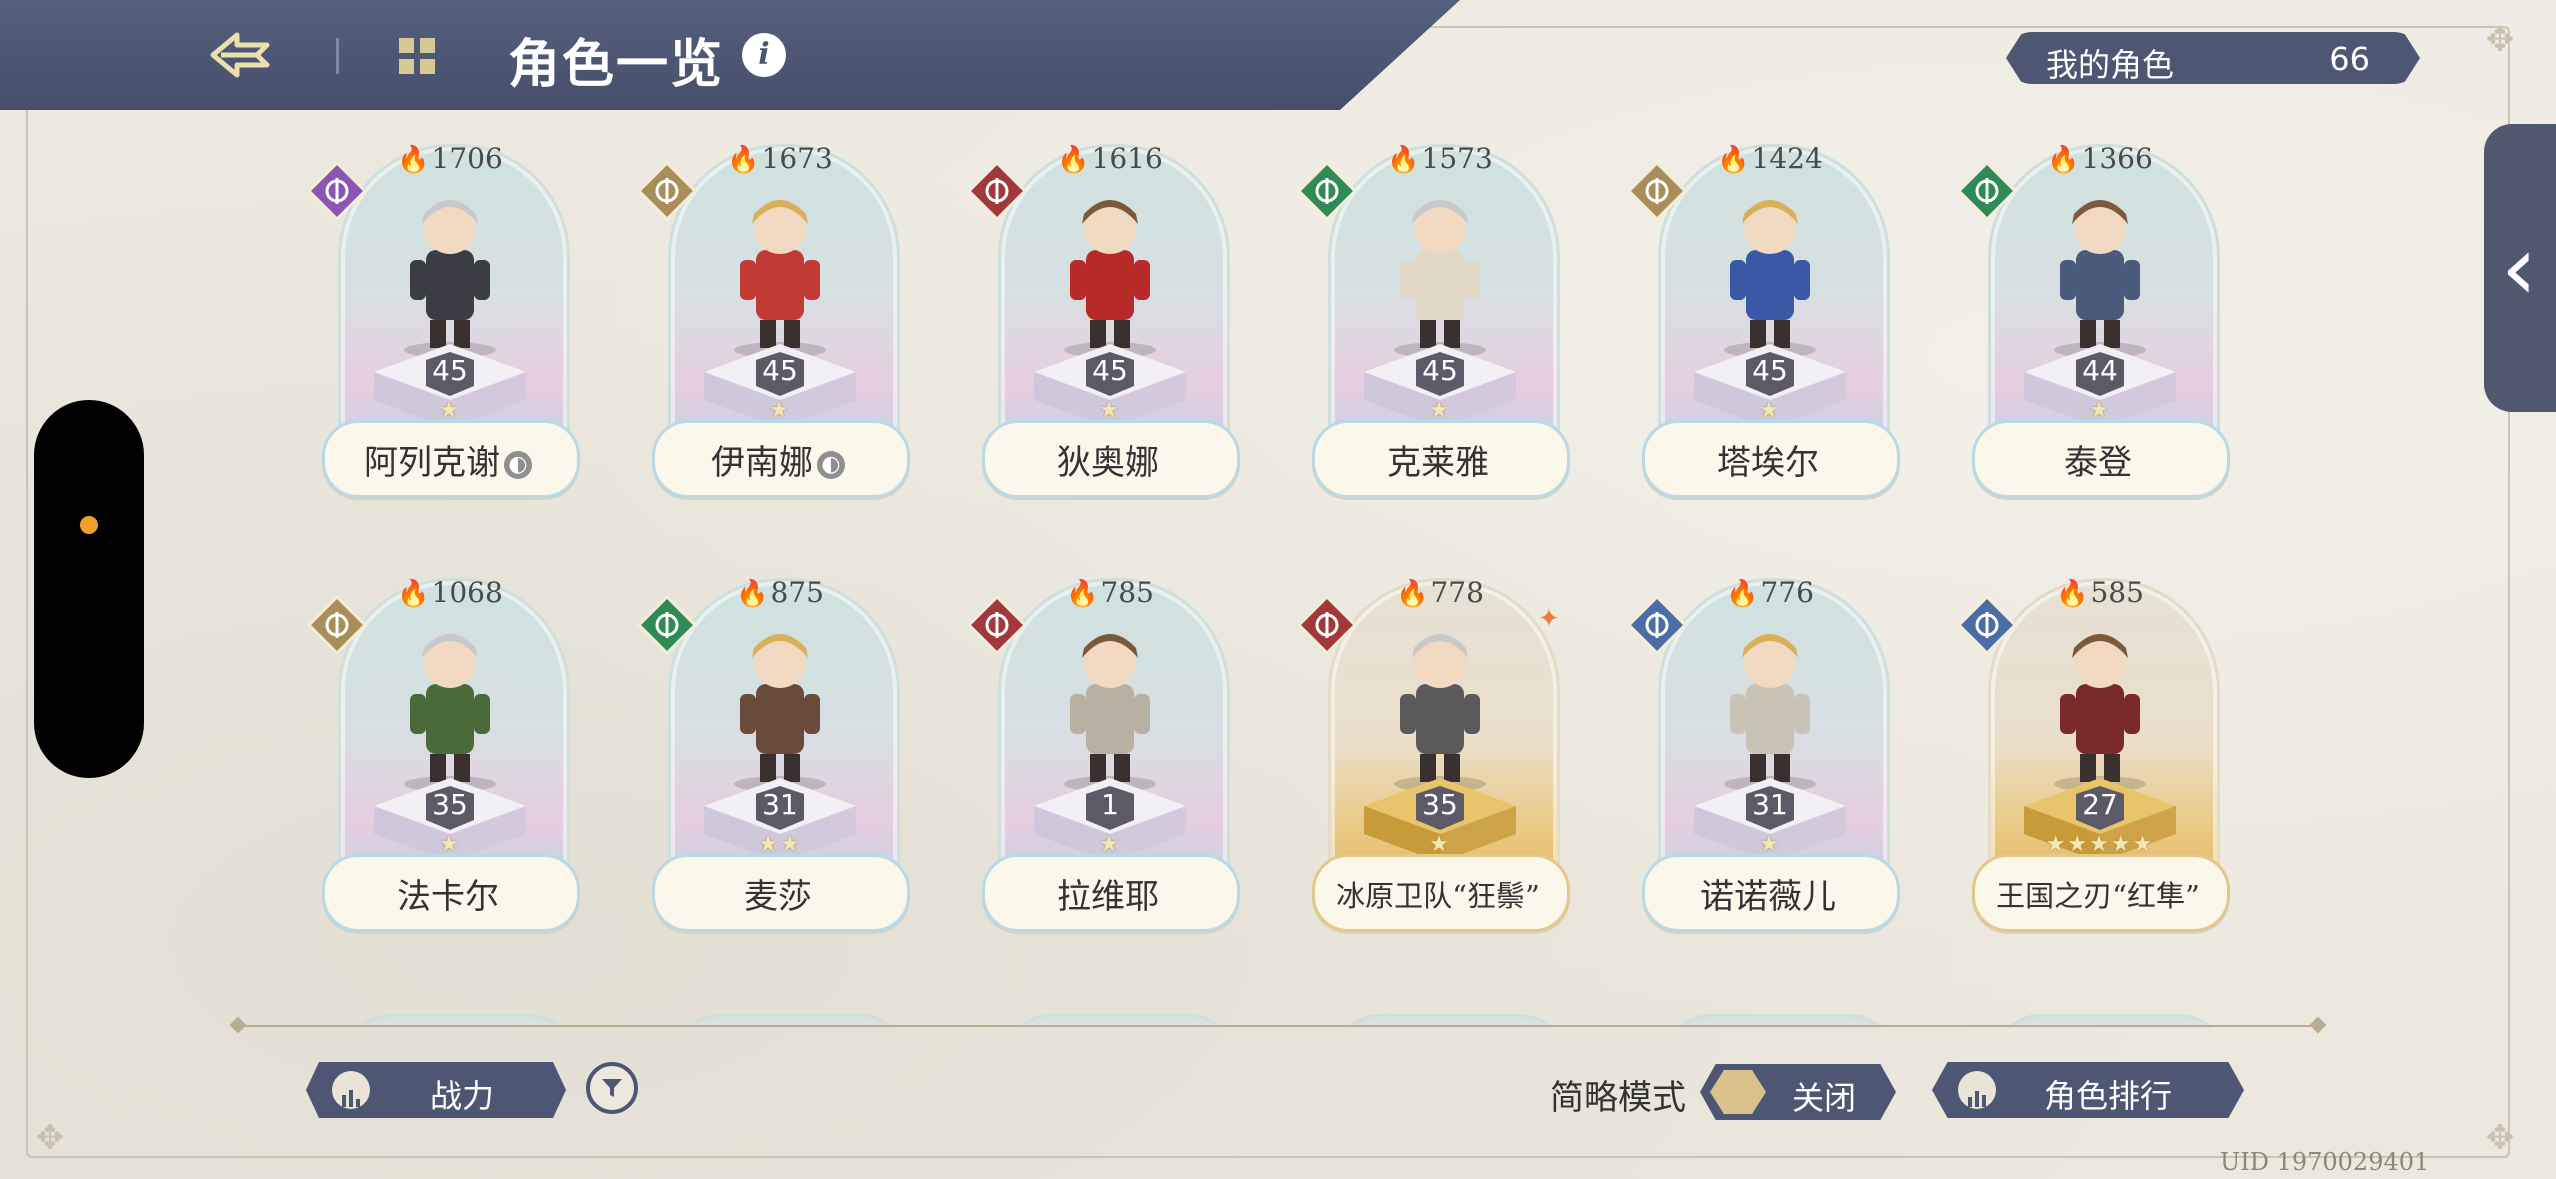 This screenshot has height=1179, width=2556. Describe the element at coordinates (1108, 459) in the screenshot. I see `character-name: 狄奥娜` at that location.